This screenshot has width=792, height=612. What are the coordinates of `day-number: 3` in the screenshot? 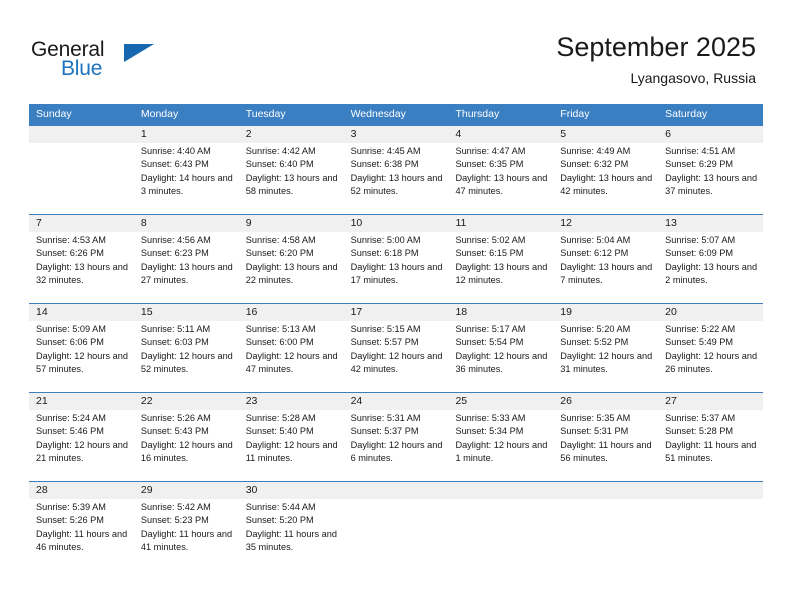 It's located at (396, 134).